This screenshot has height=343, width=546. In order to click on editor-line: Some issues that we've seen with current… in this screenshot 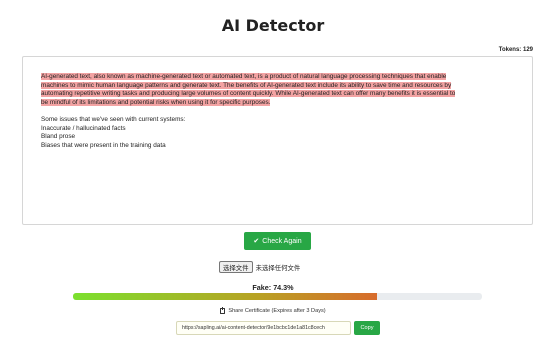, I will do `click(113, 119)`.